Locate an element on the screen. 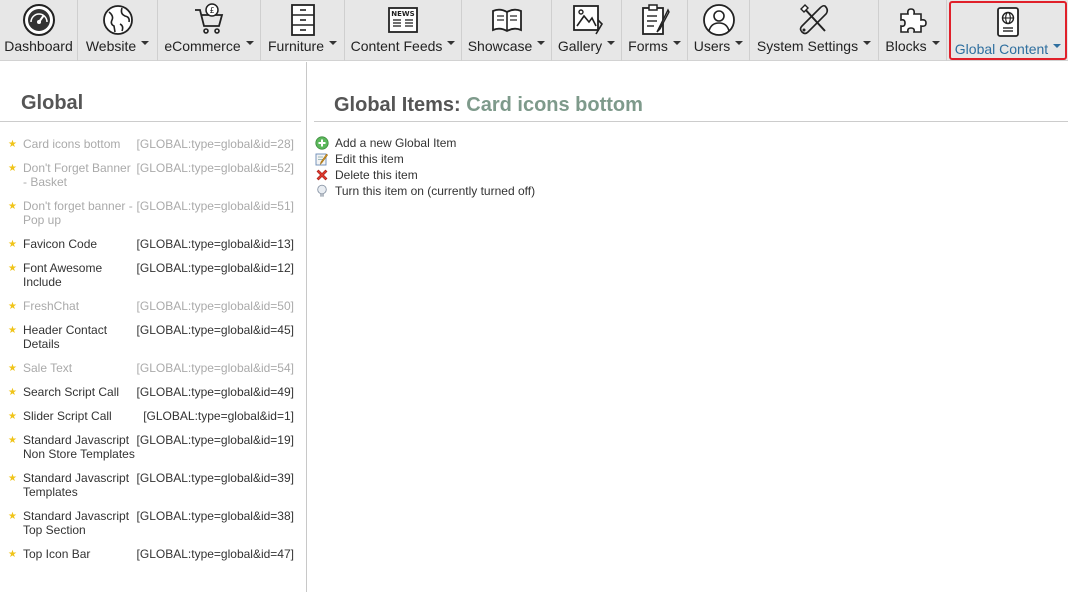  nav-furniture: Furniture is located at coordinates (303, 30).